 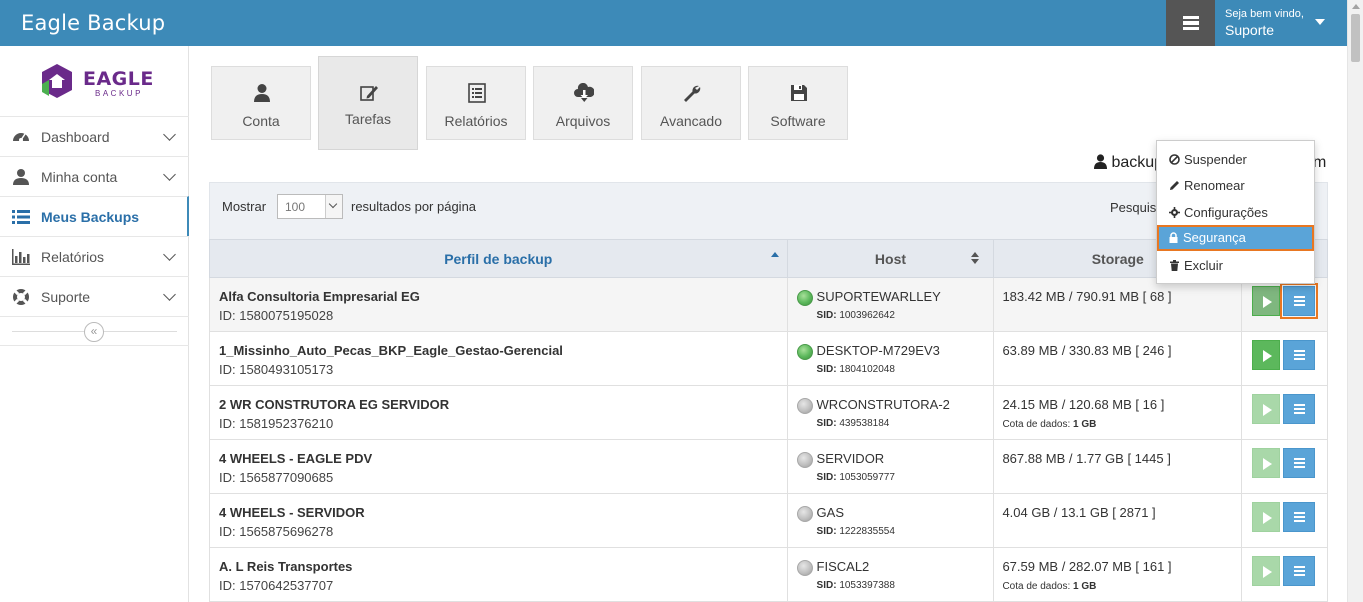 I want to click on menu-item-label: Renomear, so click(x=1214, y=185).